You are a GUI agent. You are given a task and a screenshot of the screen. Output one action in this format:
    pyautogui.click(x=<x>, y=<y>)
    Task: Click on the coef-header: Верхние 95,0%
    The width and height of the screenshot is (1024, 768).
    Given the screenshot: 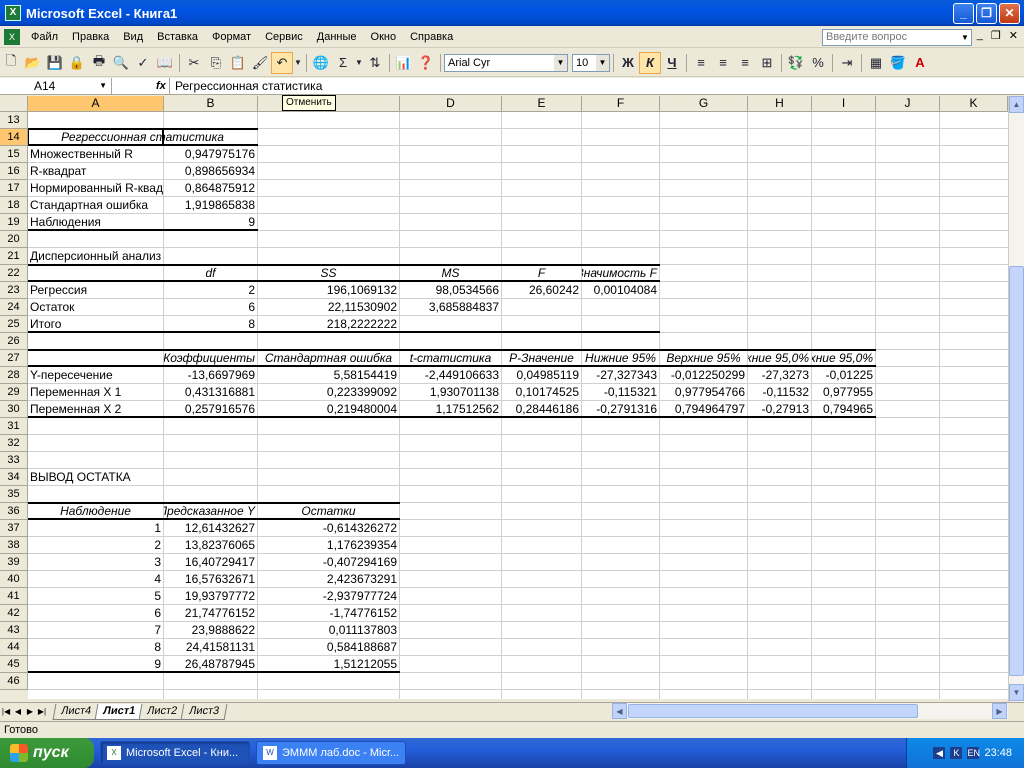 What is the action you would take?
    pyautogui.click(x=843, y=358)
    